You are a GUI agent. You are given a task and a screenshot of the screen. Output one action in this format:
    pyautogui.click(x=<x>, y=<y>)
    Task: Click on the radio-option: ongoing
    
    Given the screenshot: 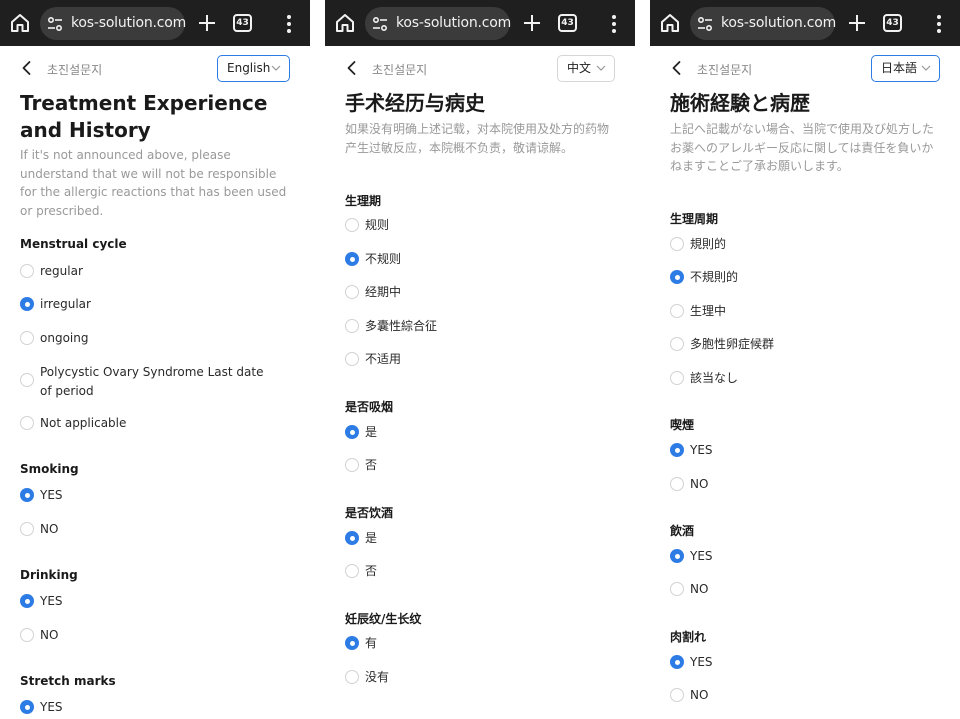 What is the action you would take?
    pyautogui.click(x=150, y=338)
    